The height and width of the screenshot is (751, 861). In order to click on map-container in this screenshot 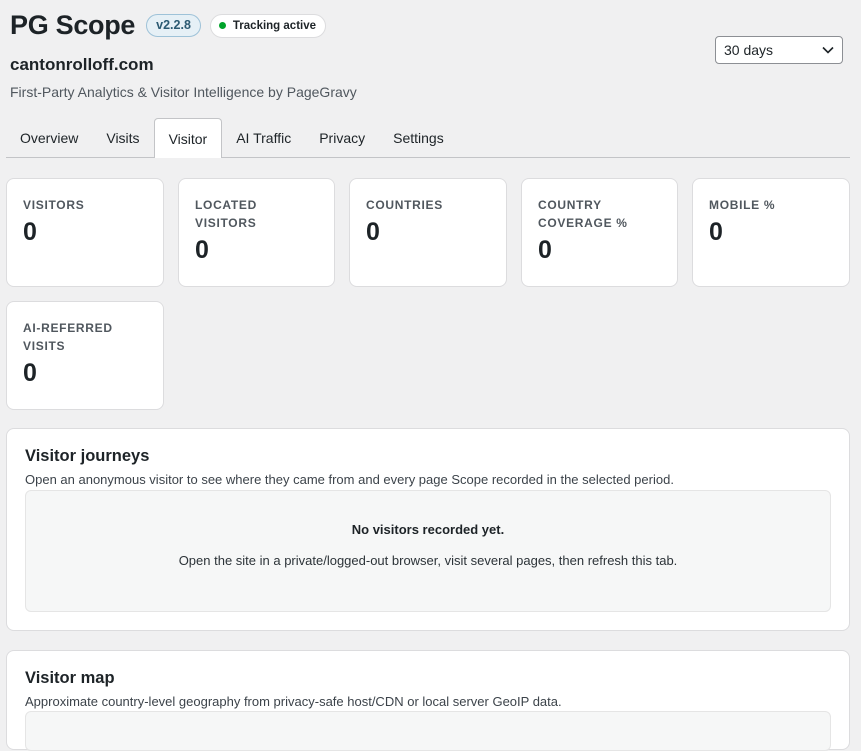, I will do `click(428, 731)`.